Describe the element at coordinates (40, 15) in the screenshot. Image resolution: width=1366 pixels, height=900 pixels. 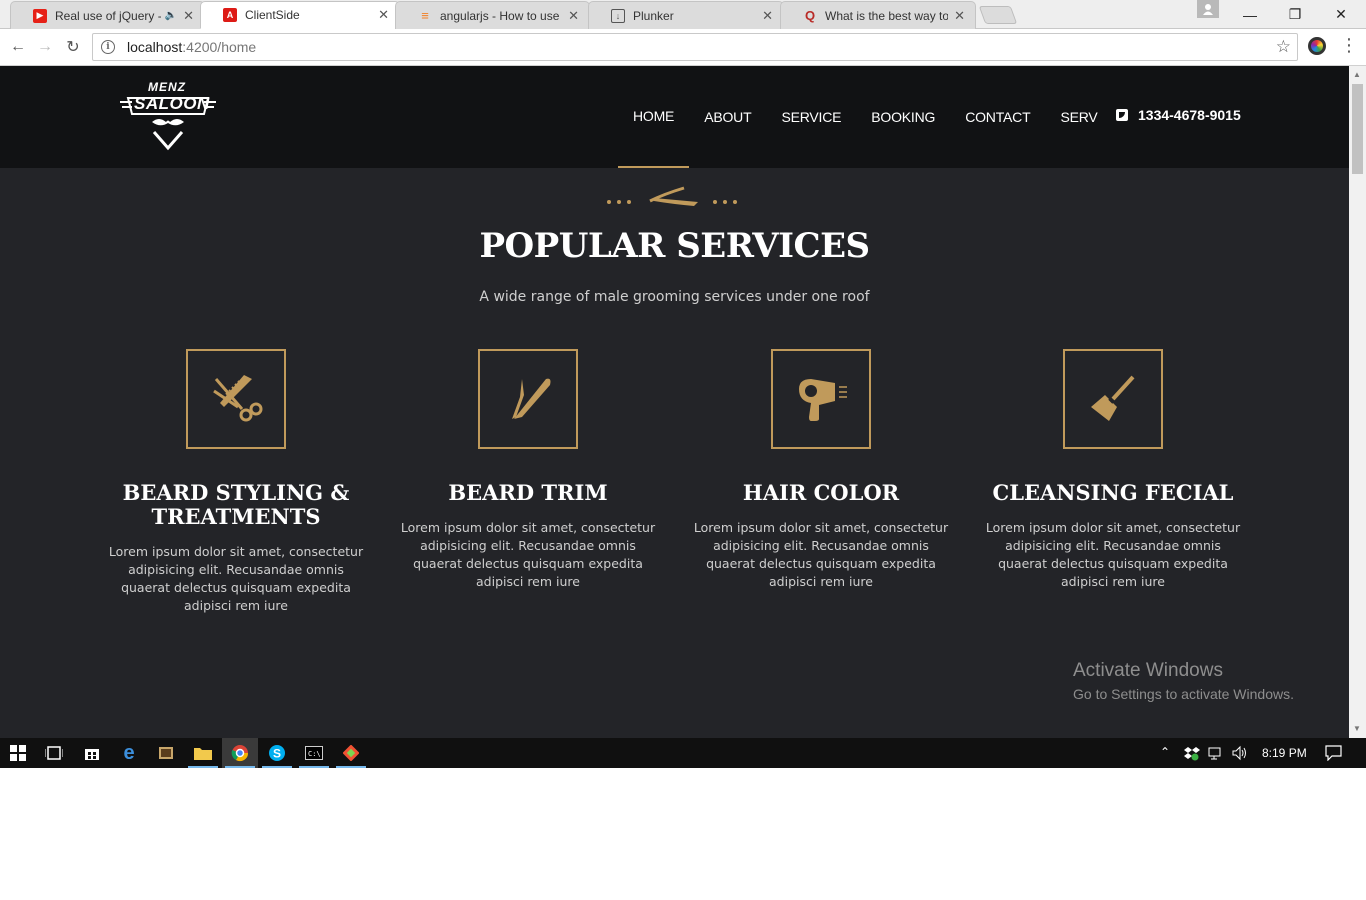
I see `youtube-icon: ▶` at that location.